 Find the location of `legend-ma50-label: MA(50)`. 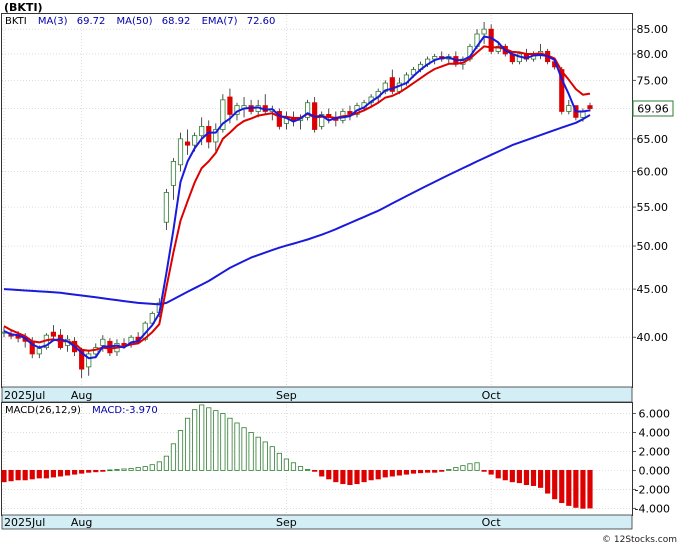

legend-ma50-label: MA(50) is located at coordinates (135, 21).